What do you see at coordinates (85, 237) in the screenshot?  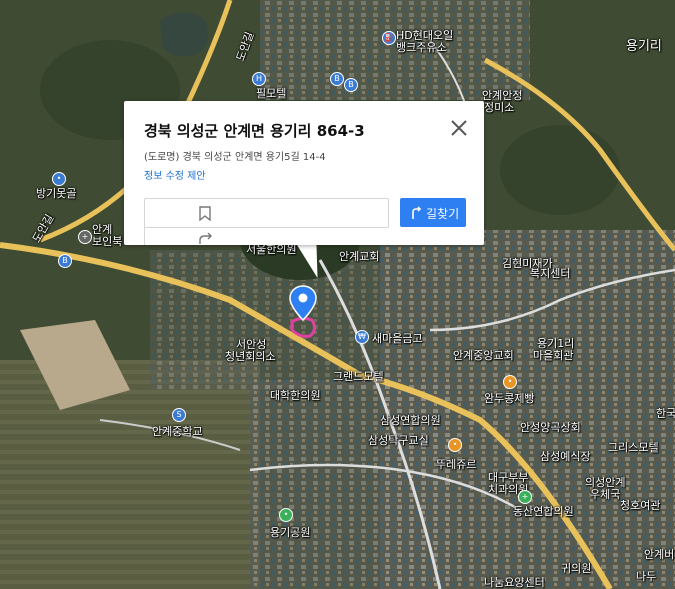 I see `church-icon: +` at bounding box center [85, 237].